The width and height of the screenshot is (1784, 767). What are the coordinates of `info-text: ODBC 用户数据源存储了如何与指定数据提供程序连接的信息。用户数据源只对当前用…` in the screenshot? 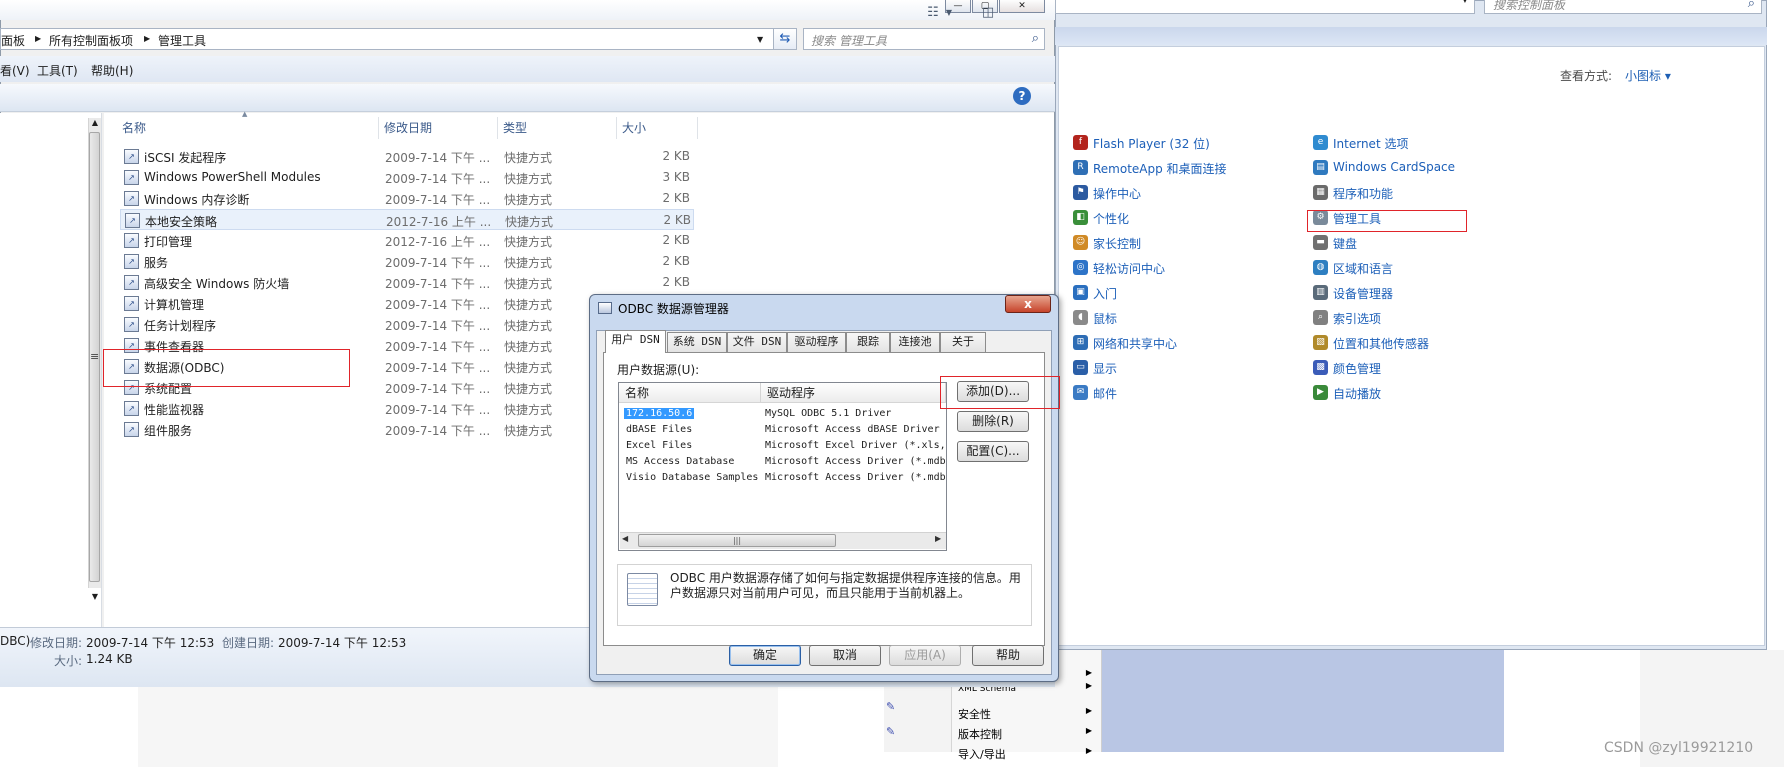 It's located at (845, 585).